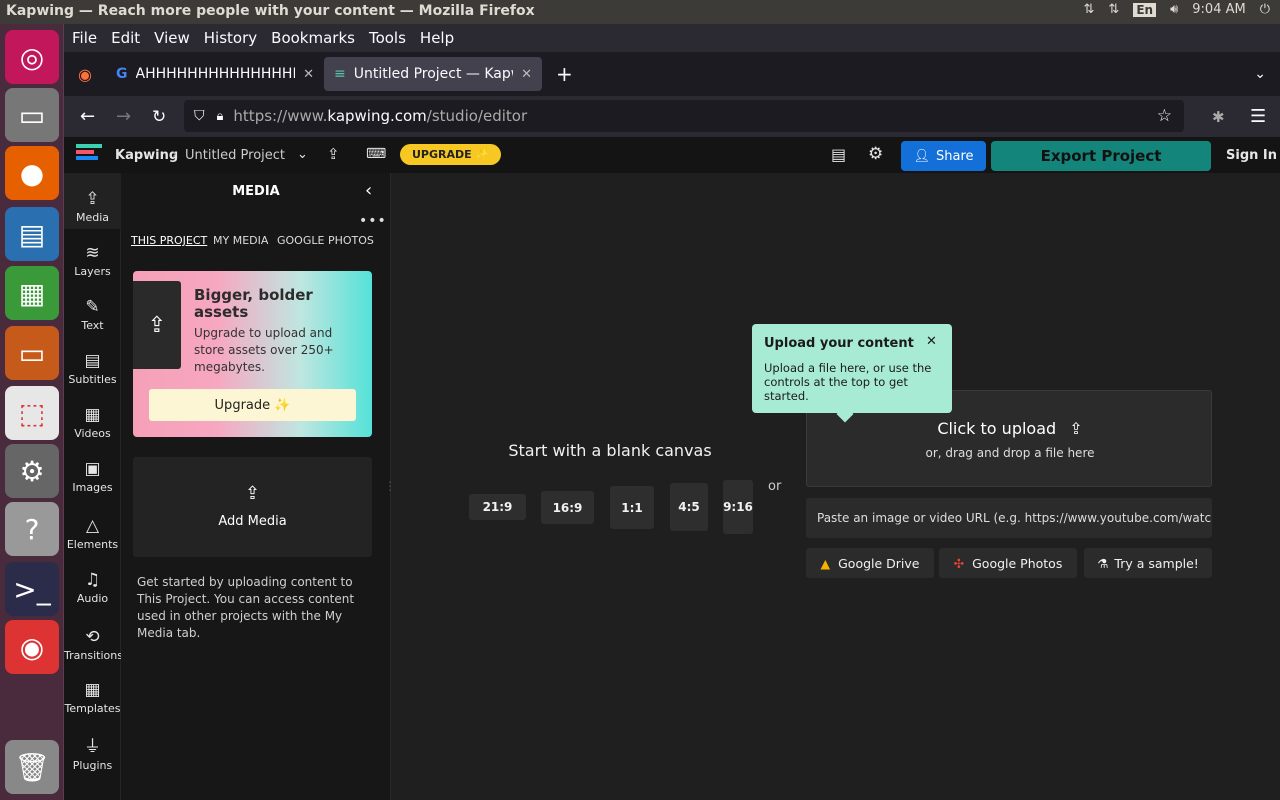 The image size is (1280, 800). What do you see at coordinates (123, 116) in the screenshot?
I see `forward-icon: →` at bounding box center [123, 116].